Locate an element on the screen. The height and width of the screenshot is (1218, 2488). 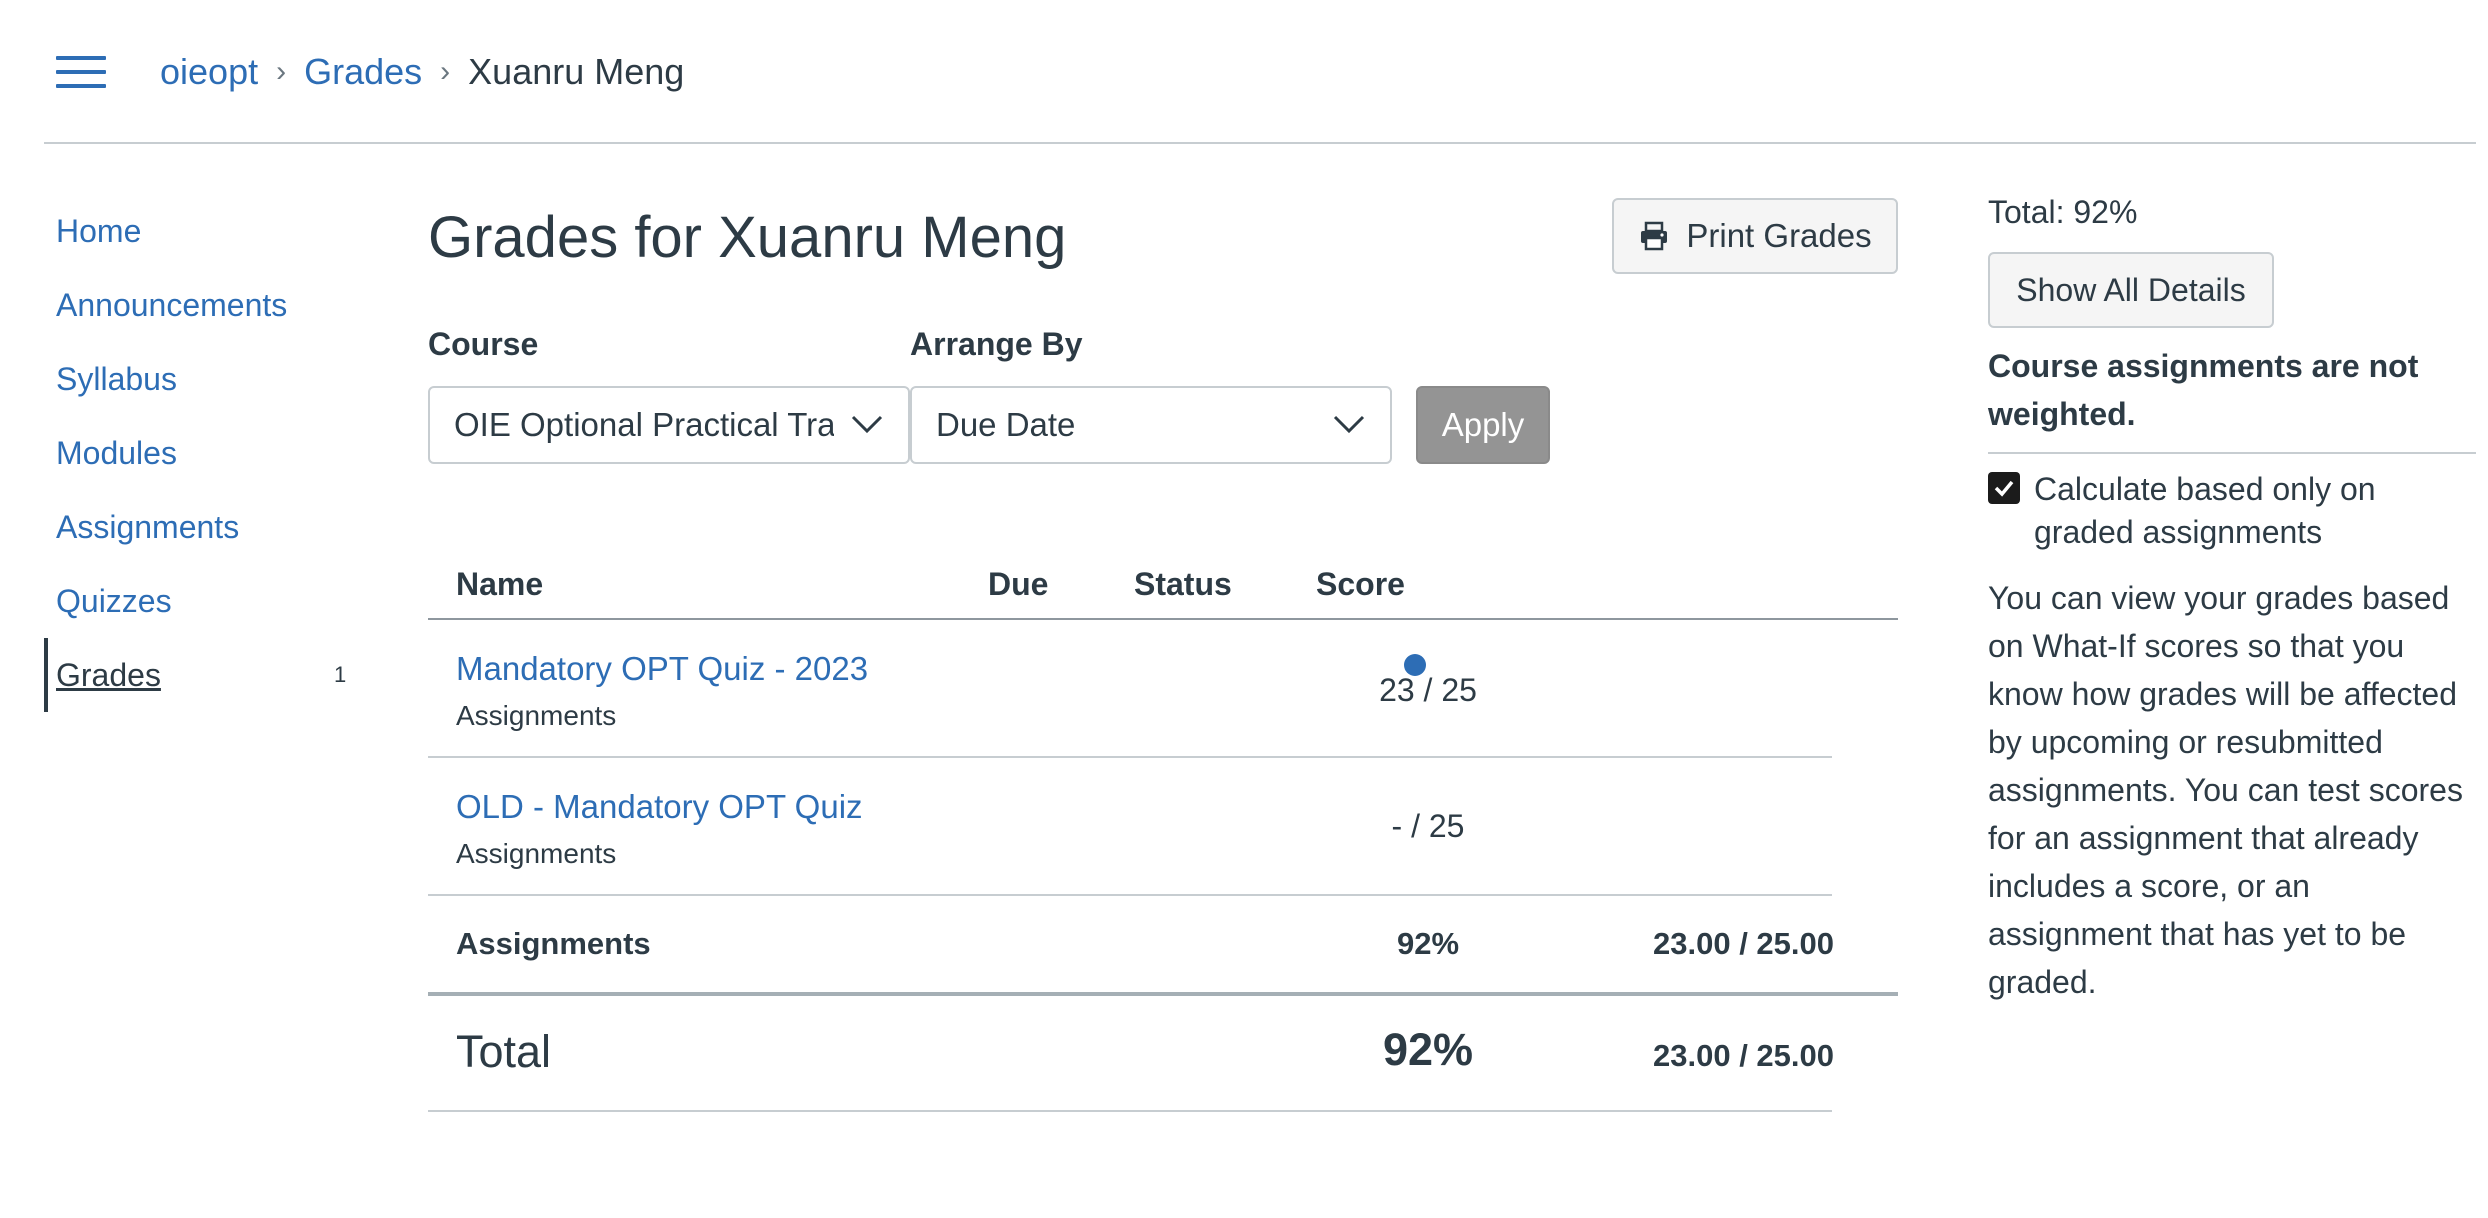
breadcrumb-current: Xuanru Meng is located at coordinates (576, 71).